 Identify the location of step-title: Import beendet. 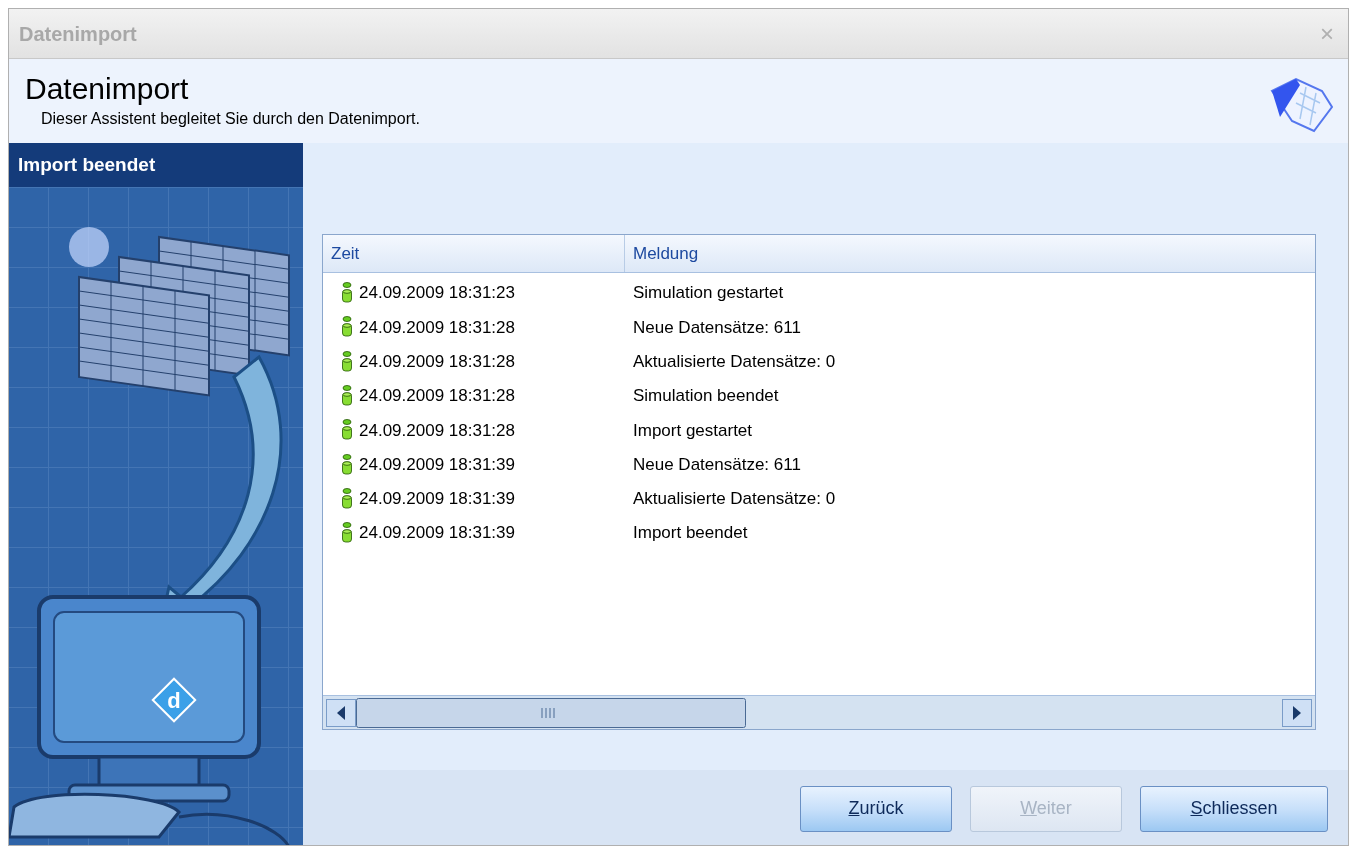
(87, 165).